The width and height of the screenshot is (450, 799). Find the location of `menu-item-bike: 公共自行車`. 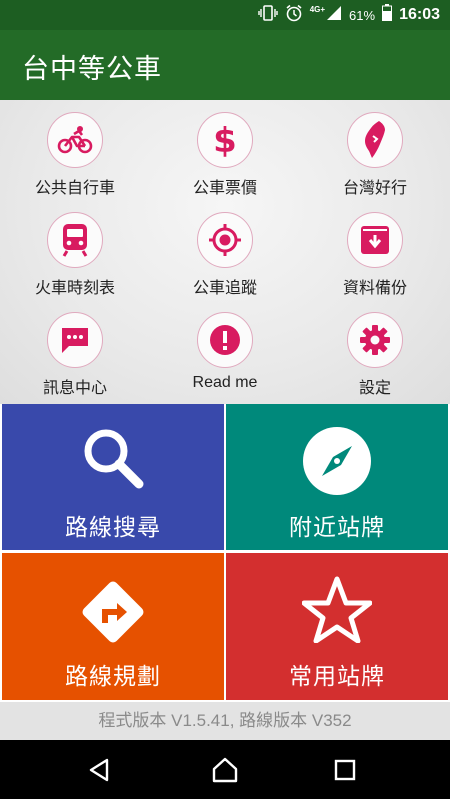

menu-item-bike: 公共自行車 is located at coordinates (75, 148).